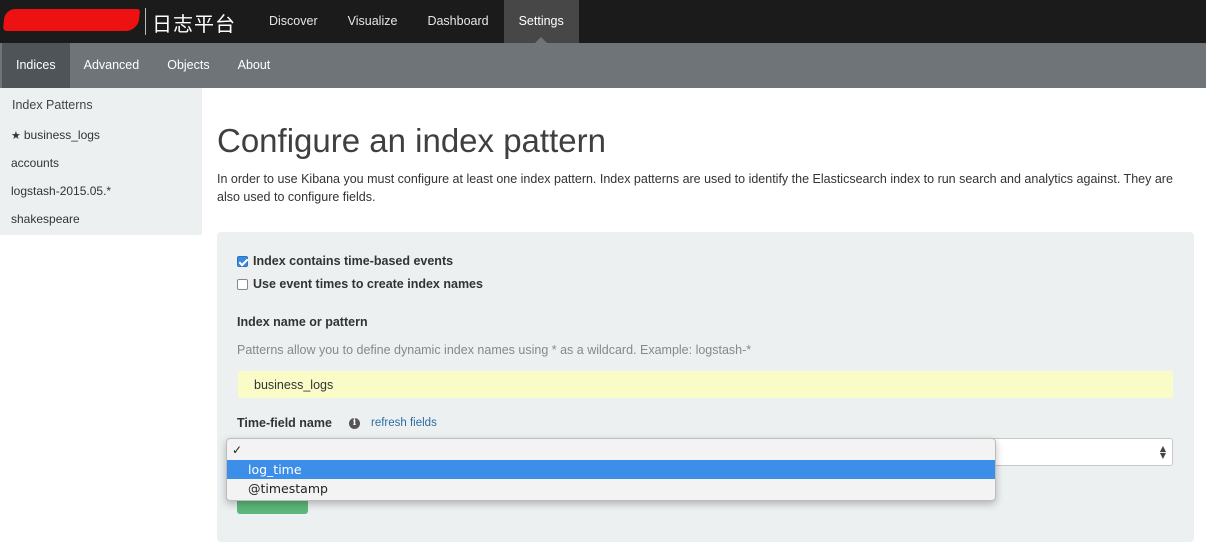 The image size is (1206, 542). I want to click on page-title: Configure an index pattern, so click(411, 140).